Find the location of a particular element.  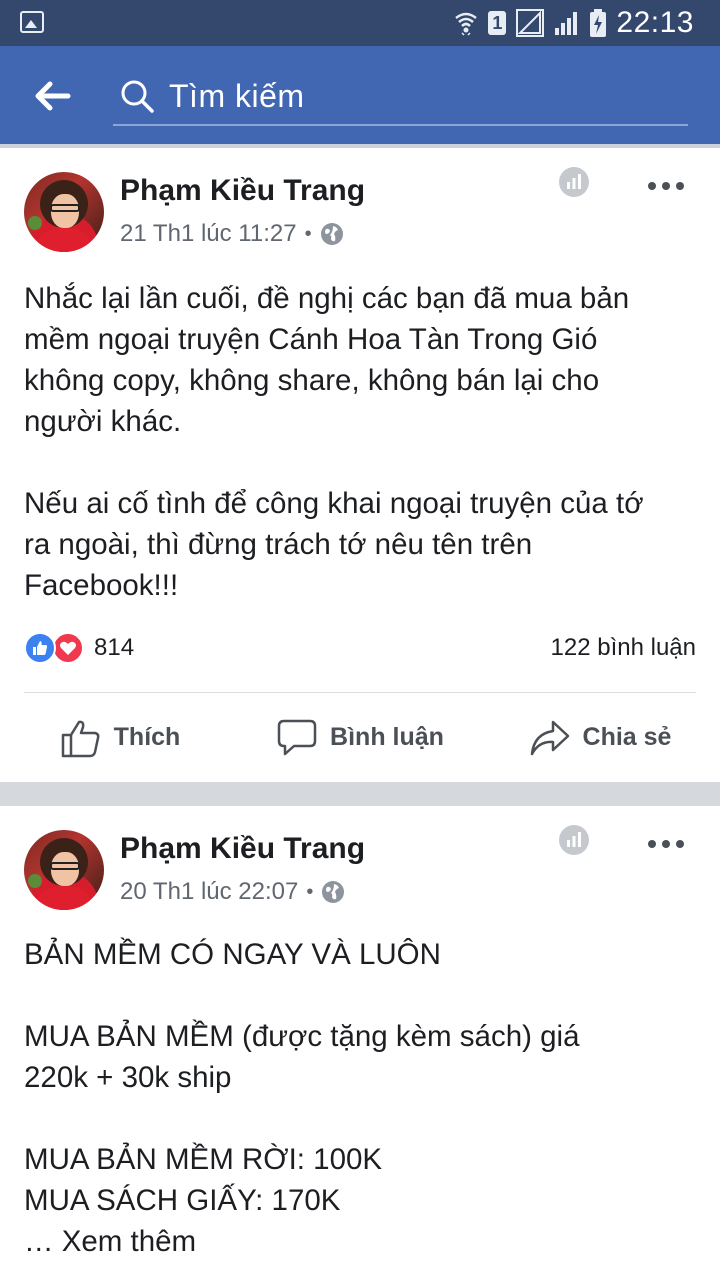

wifi-icon is located at coordinates (466, 24).